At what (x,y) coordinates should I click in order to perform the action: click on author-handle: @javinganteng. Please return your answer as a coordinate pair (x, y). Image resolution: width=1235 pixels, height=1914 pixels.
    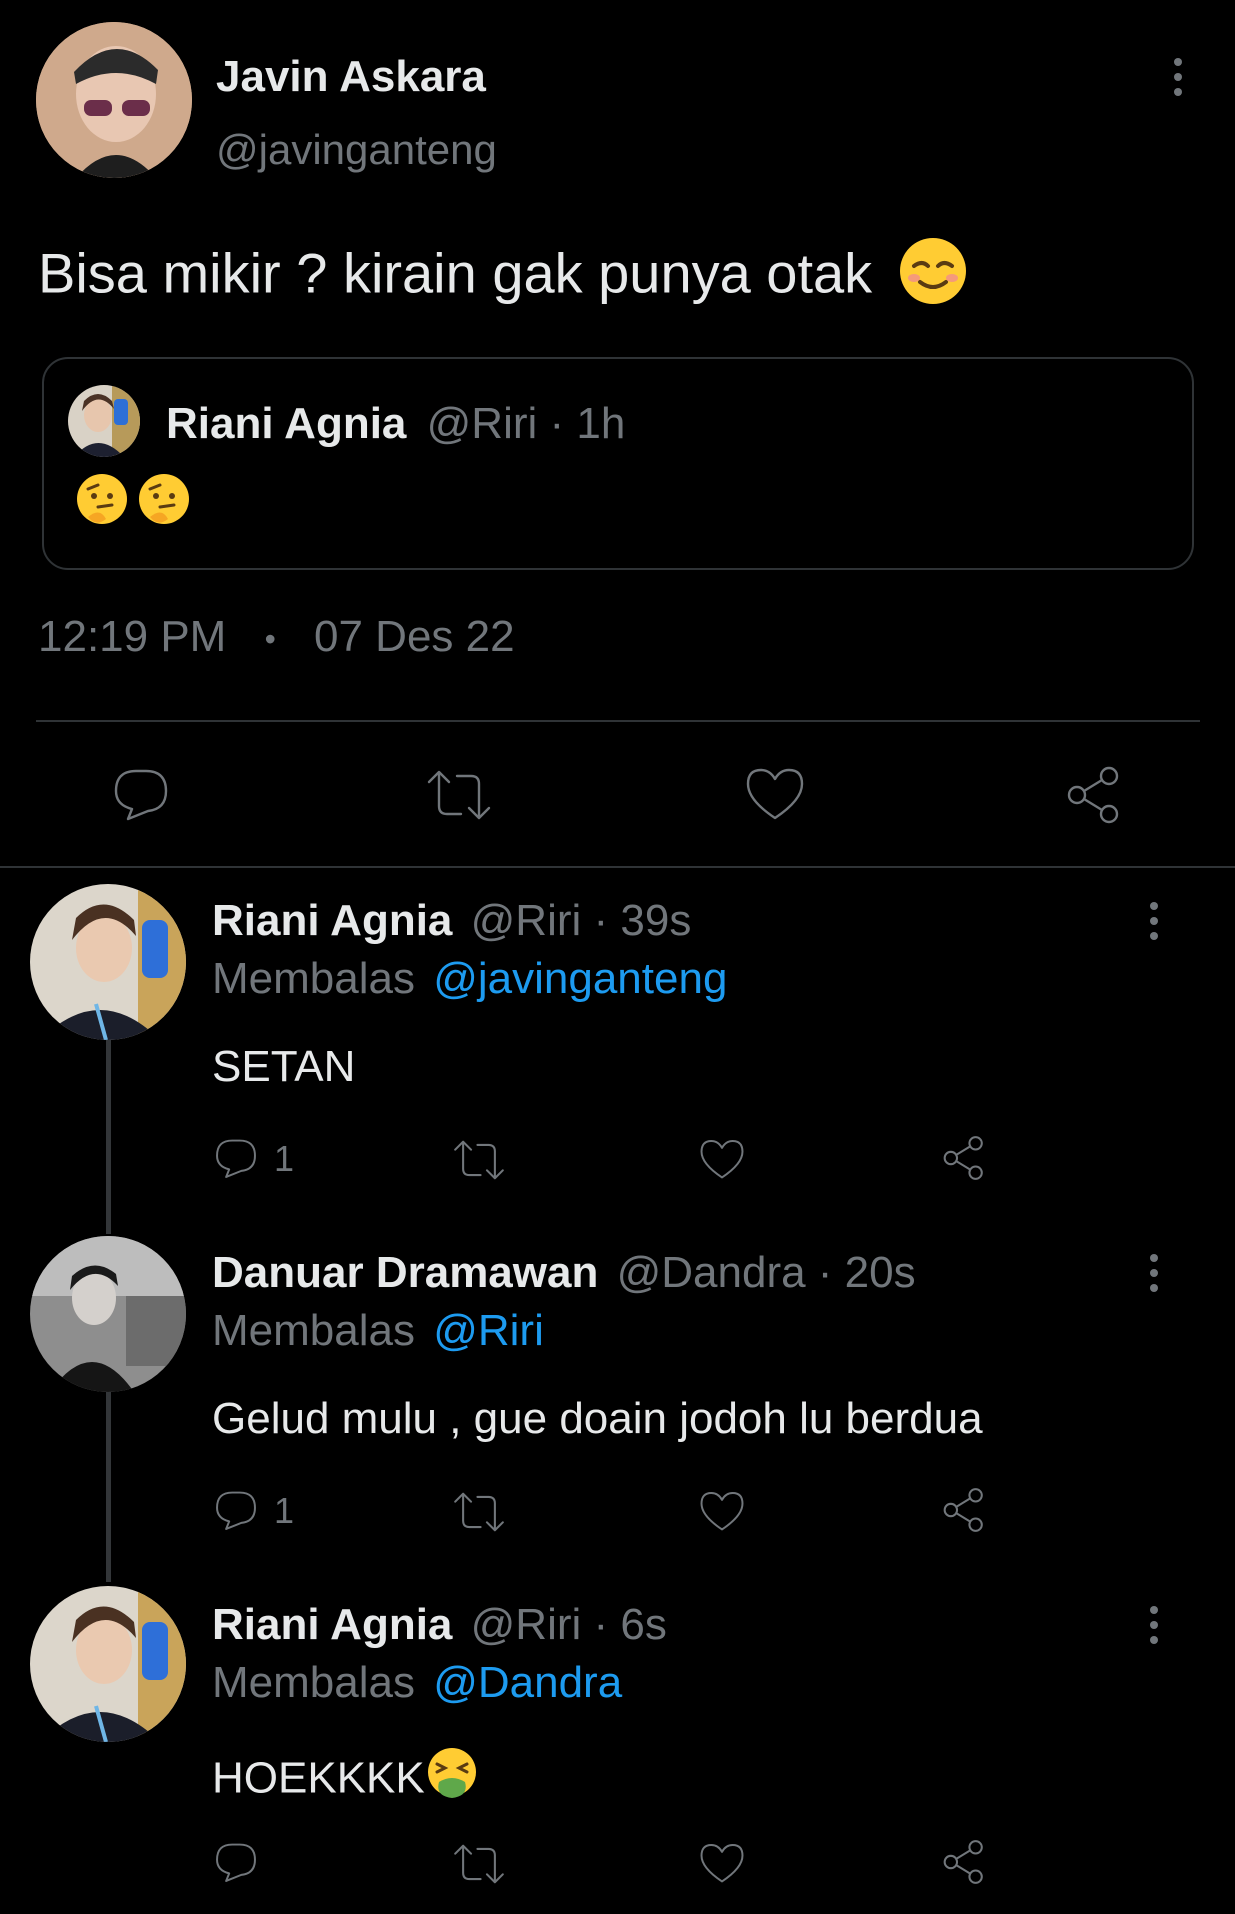
    Looking at the image, I should click on (356, 150).